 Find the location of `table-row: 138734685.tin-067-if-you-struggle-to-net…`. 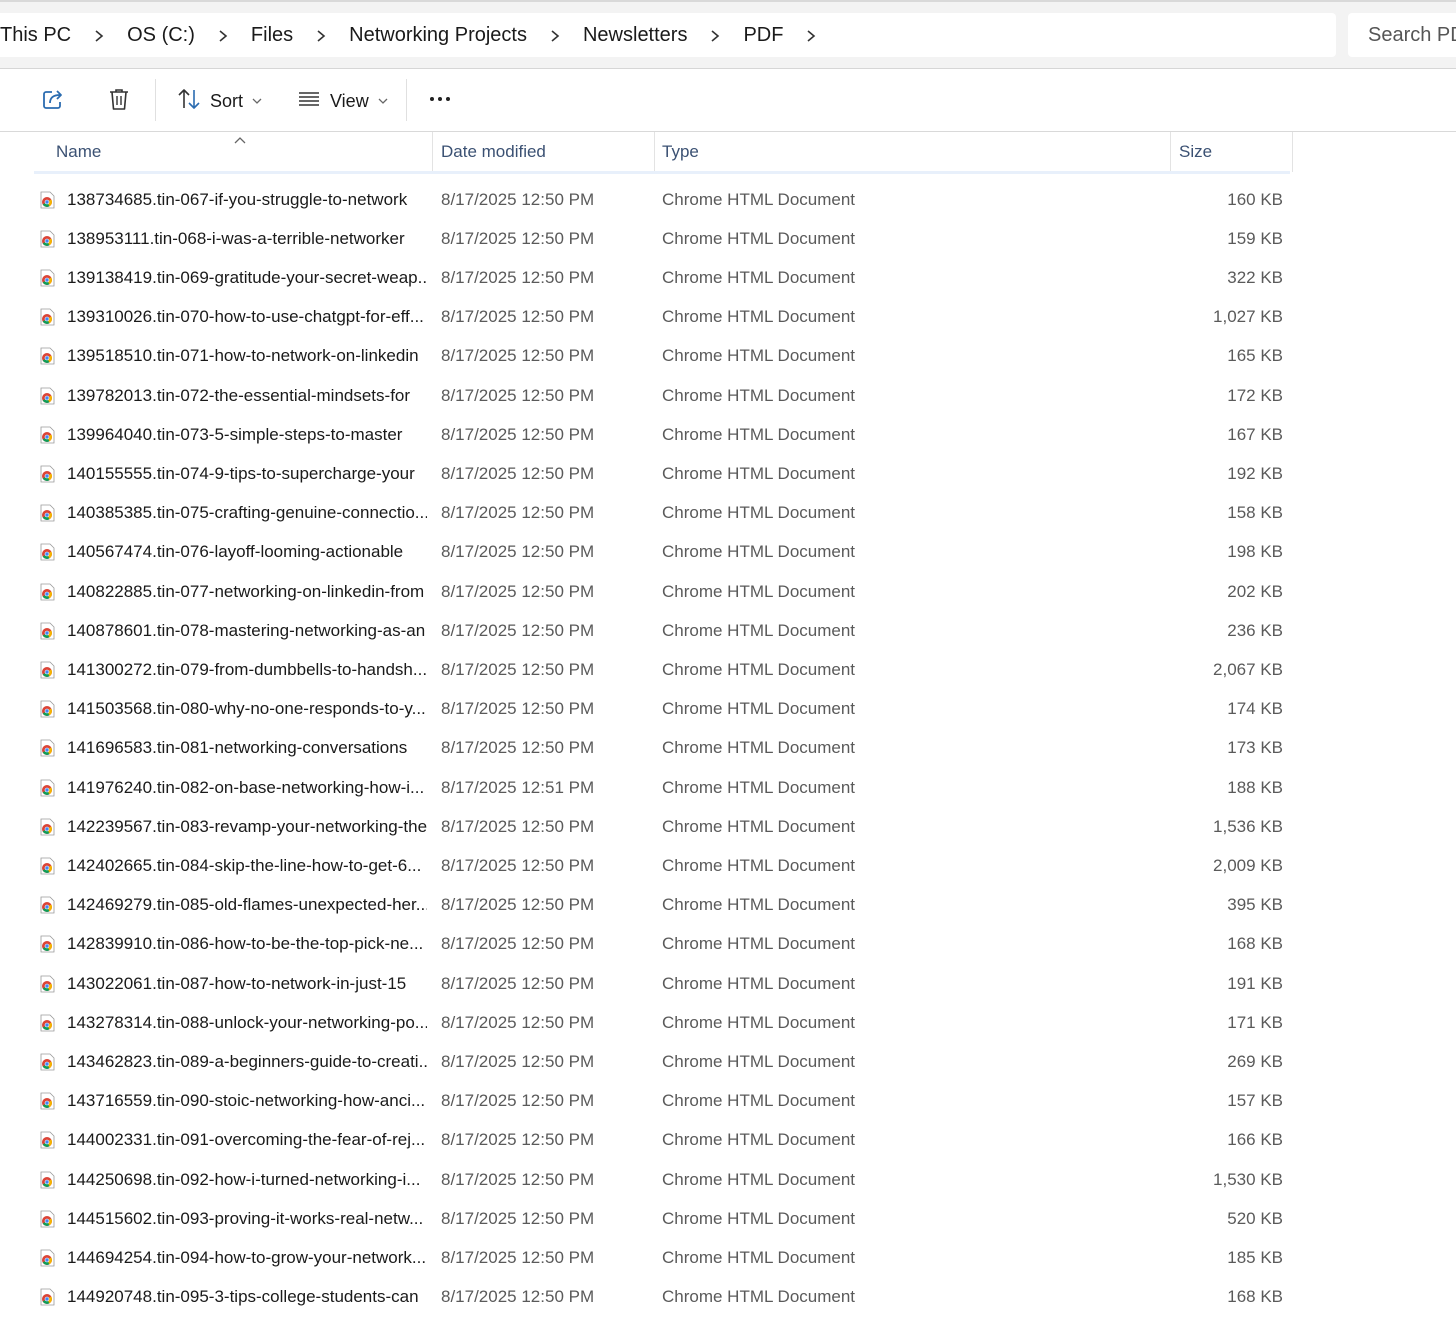

table-row: 138734685.tin-067-if-you-struggle-to-net… is located at coordinates (662, 199).